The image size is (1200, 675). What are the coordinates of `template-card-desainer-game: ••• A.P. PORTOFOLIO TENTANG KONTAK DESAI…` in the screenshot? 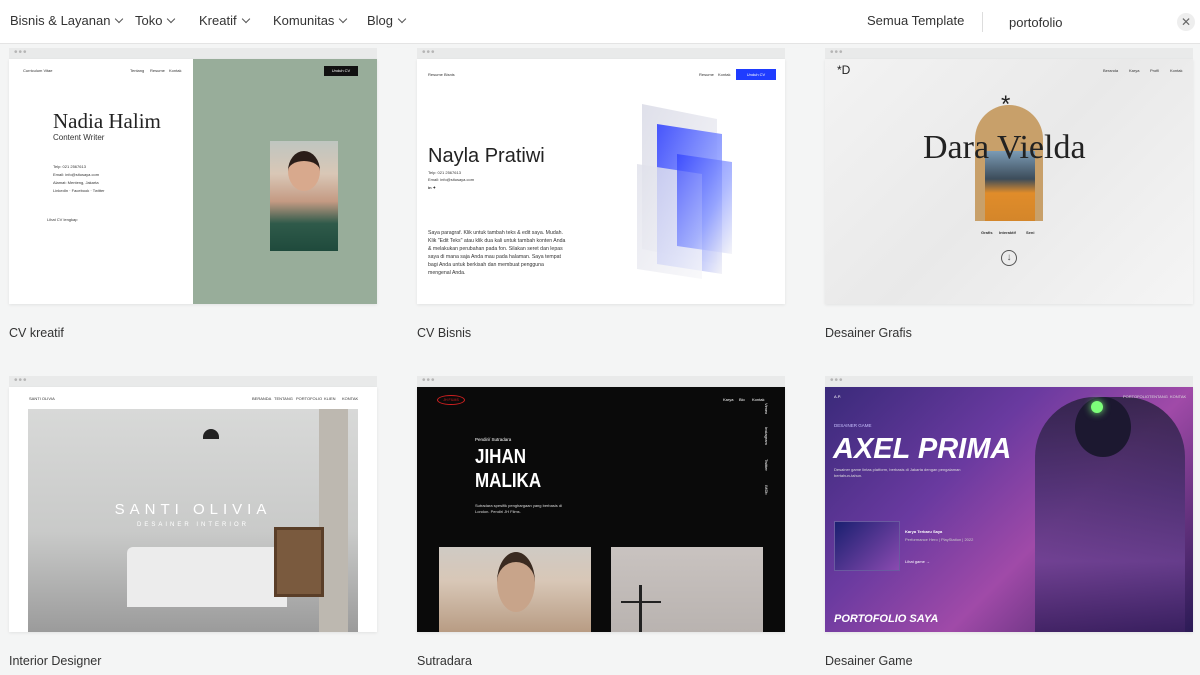 It's located at (1009, 522).